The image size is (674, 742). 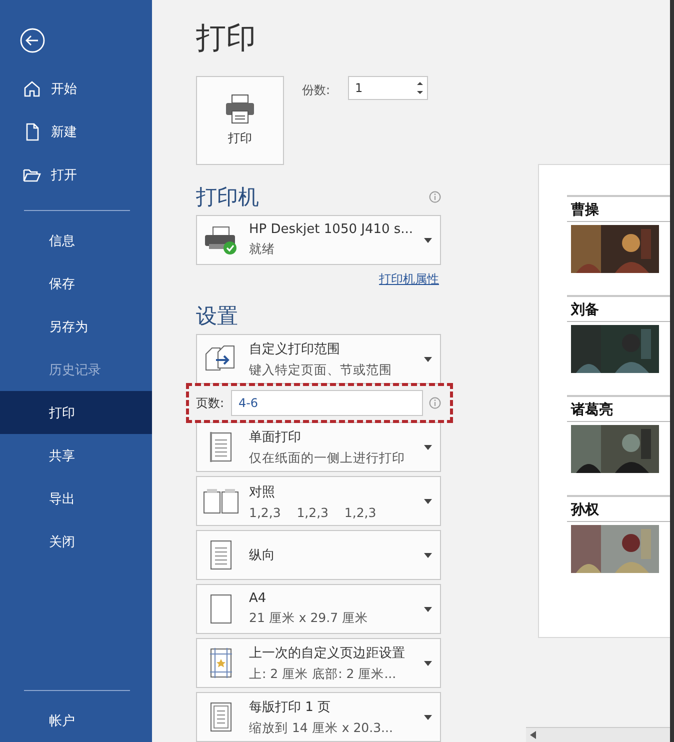 What do you see at coordinates (217, 316) in the screenshot?
I see `section-heading: 设置` at bounding box center [217, 316].